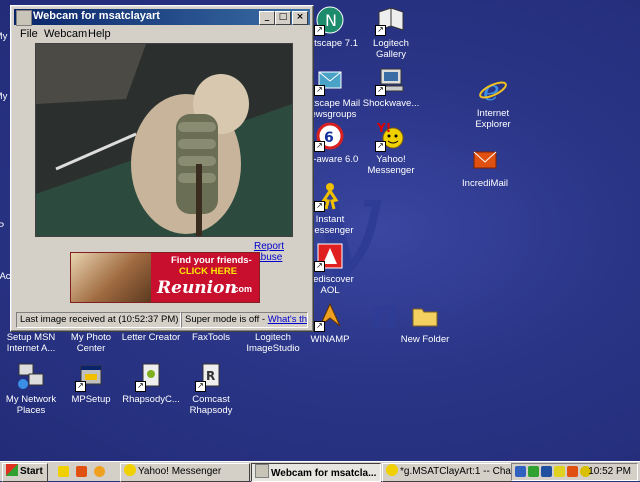 This screenshot has height=482, width=640. What do you see at coordinates (425, 316) in the screenshot?
I see `folder-icon` at bounding box center [425, 316].